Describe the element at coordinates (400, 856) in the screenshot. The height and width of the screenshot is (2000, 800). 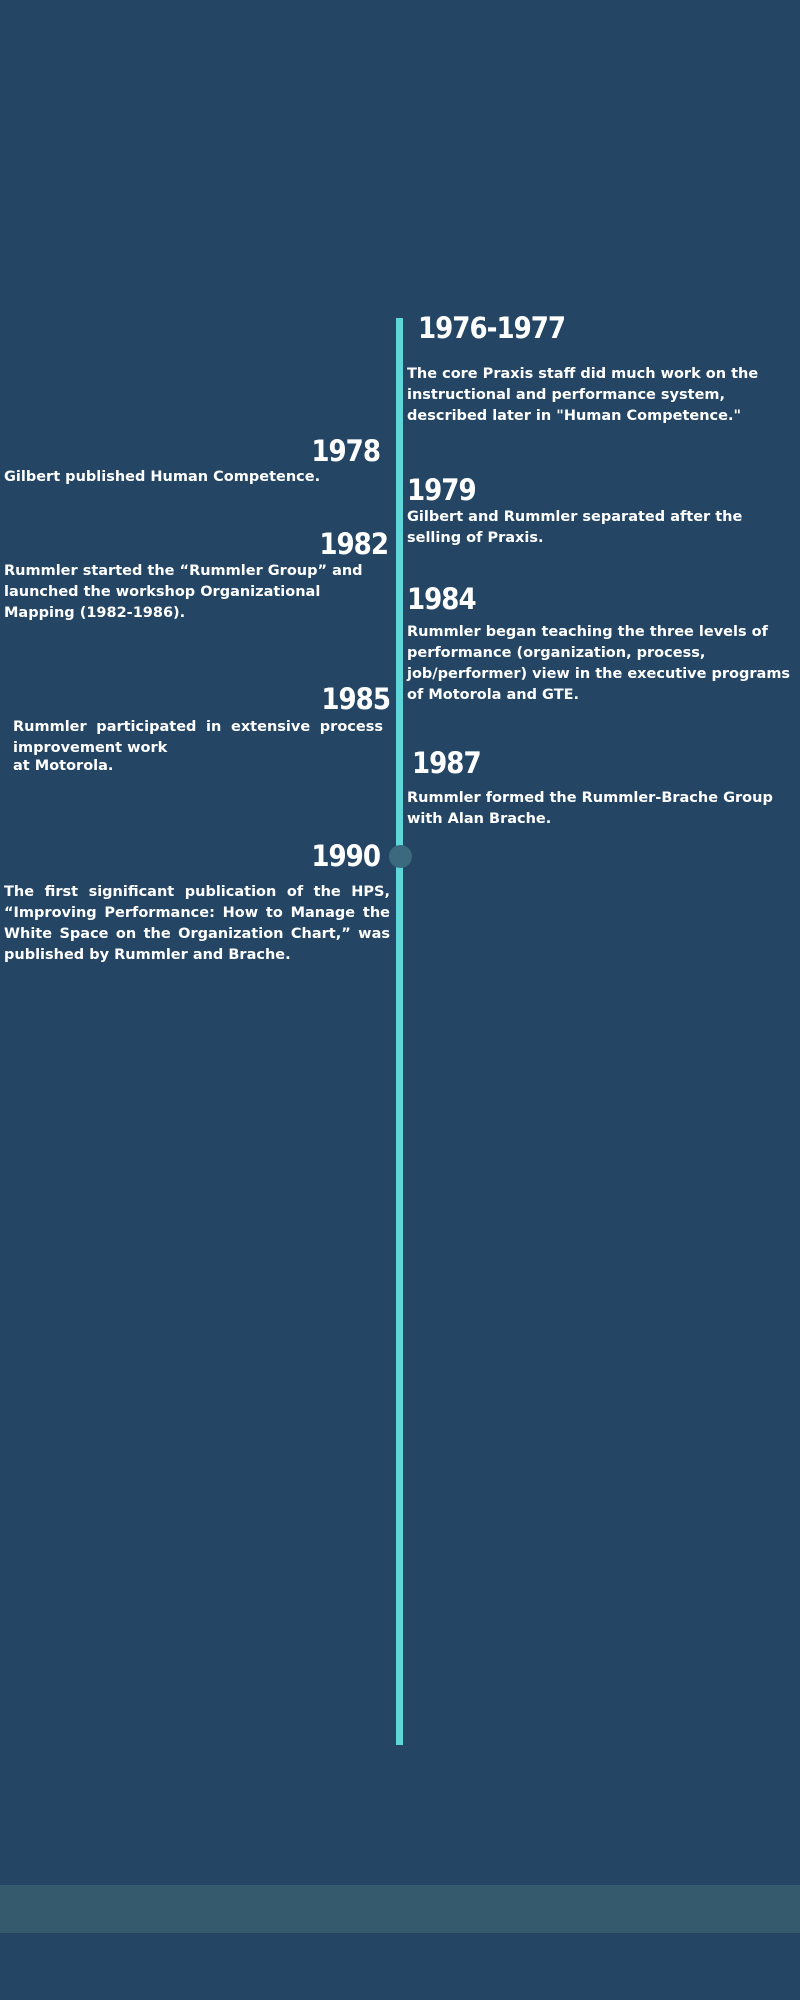
I see `timeline-dot` at that location.